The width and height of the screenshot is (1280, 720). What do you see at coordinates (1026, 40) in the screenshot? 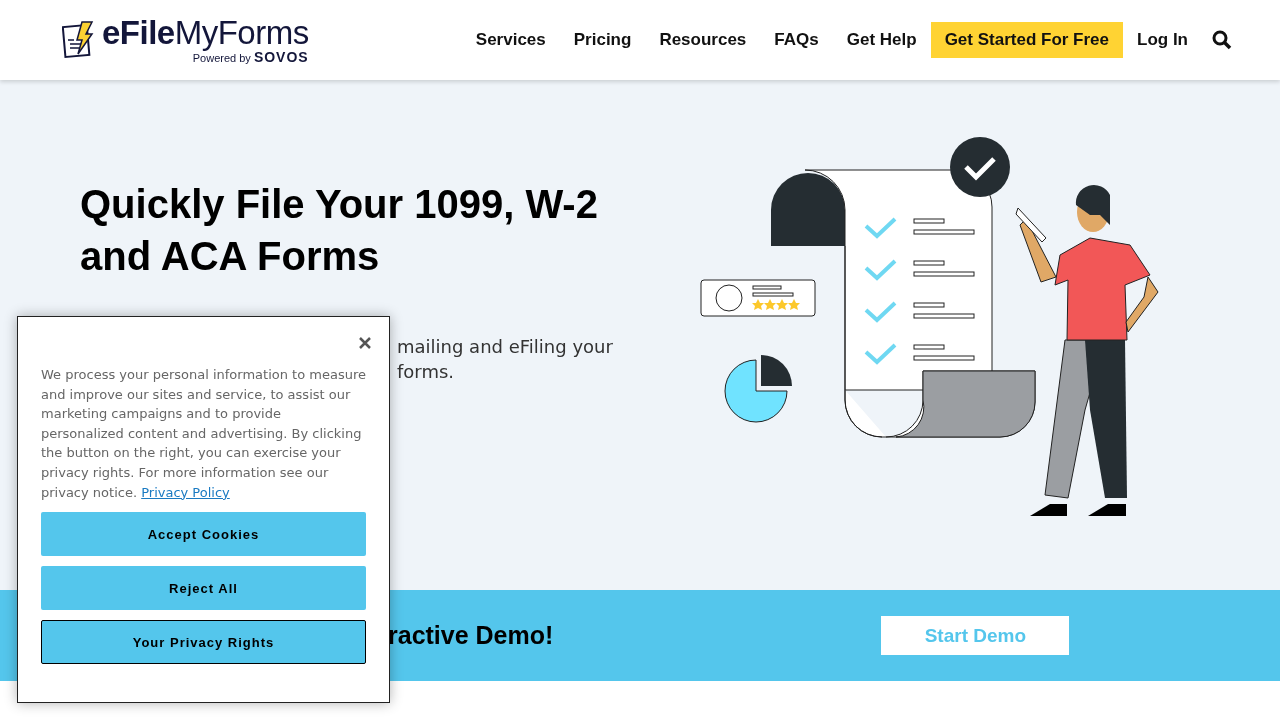
I see `get-started-button: Get Started For Free` at bounding box center [1026, 40].